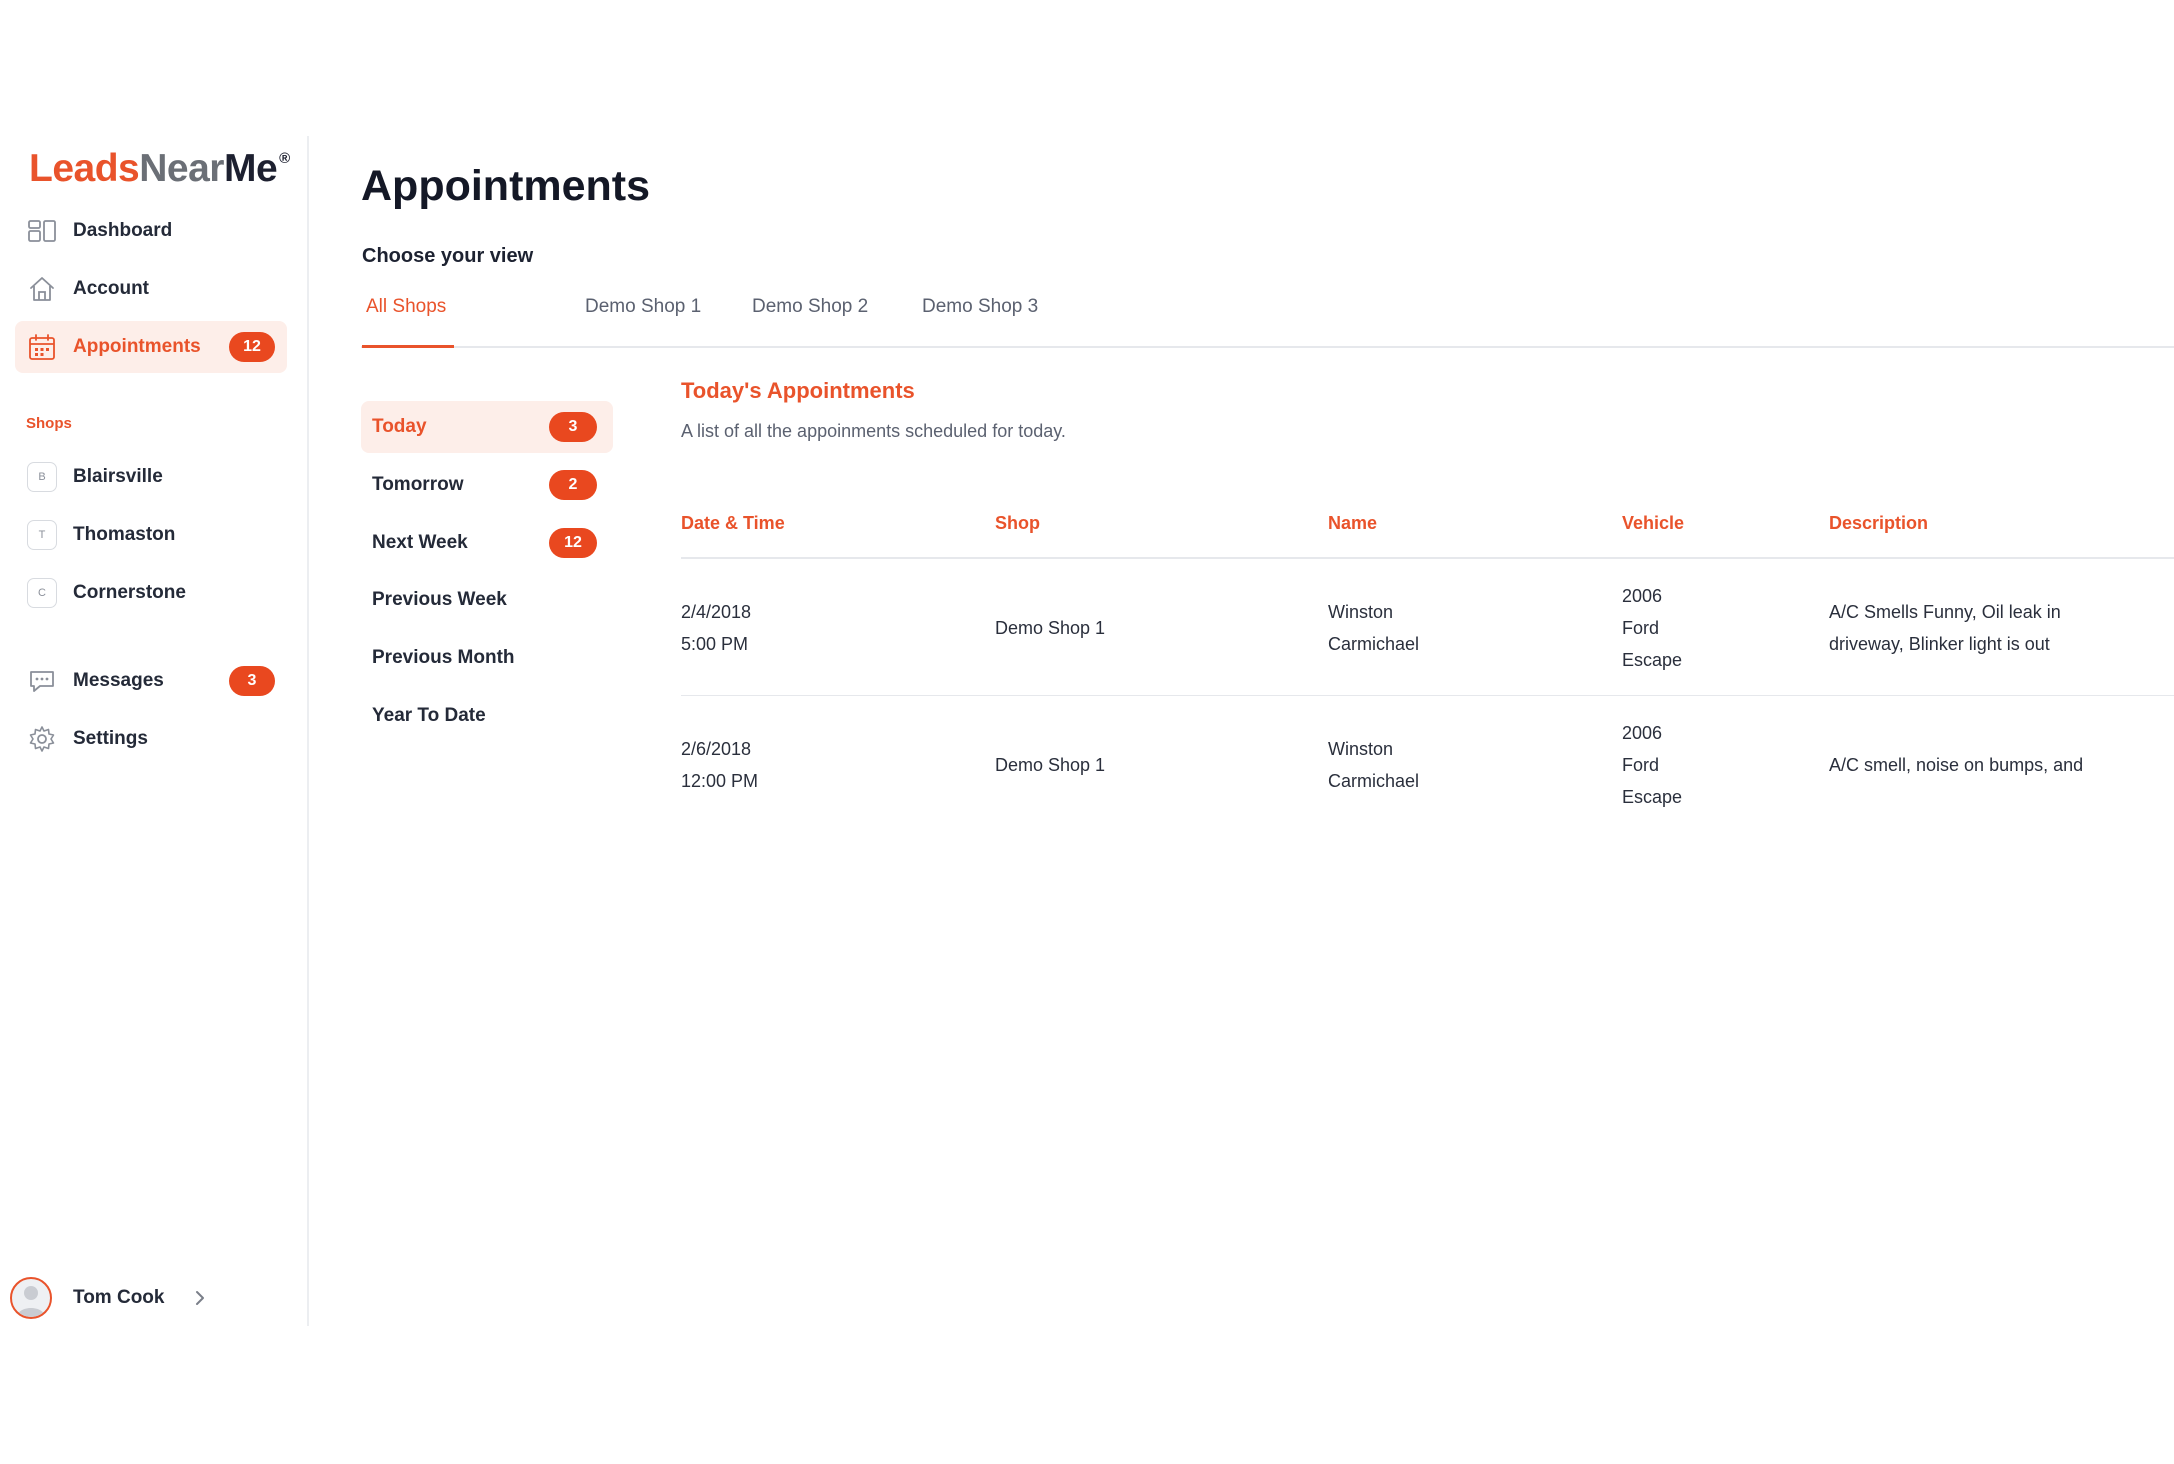 This screenshot has height=1464, width=2174. What do you see at coordinates (250, 168) in the screenshot?
I see `logo-me: Me` at bounding box center [250, 168].